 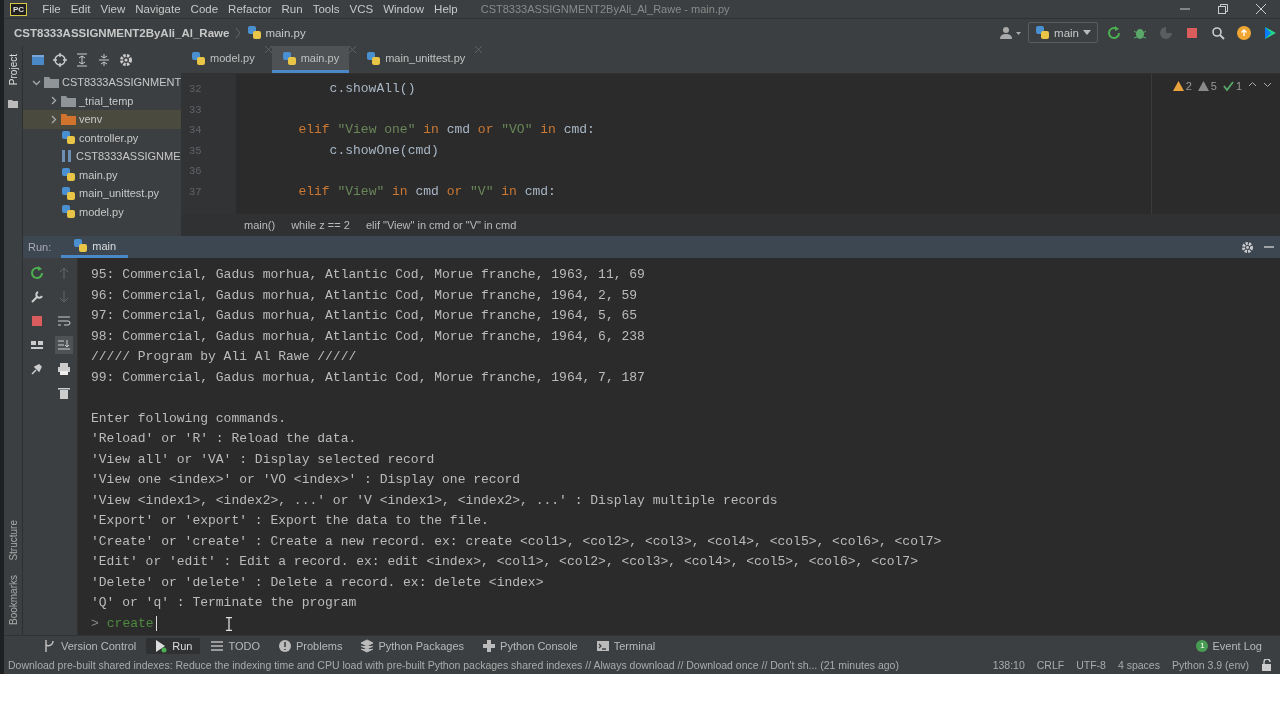 I want to click on menu-item: Navigate, so click(x=158, y=9).